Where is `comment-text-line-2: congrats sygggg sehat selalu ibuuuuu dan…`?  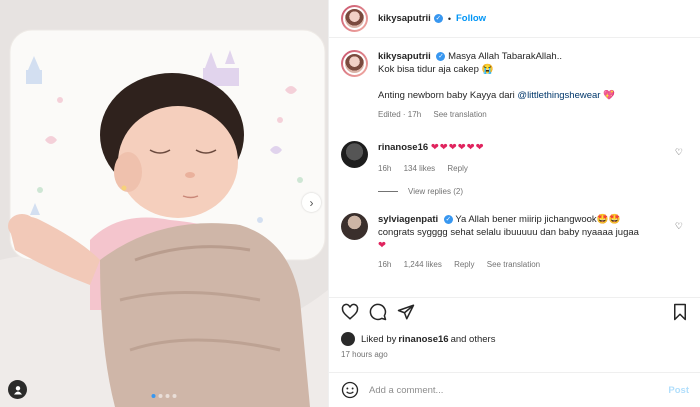 comment-text-line-2: congrats sygggg sehat selalu ibuuuuu dan… is located at coordinates (508, 232).